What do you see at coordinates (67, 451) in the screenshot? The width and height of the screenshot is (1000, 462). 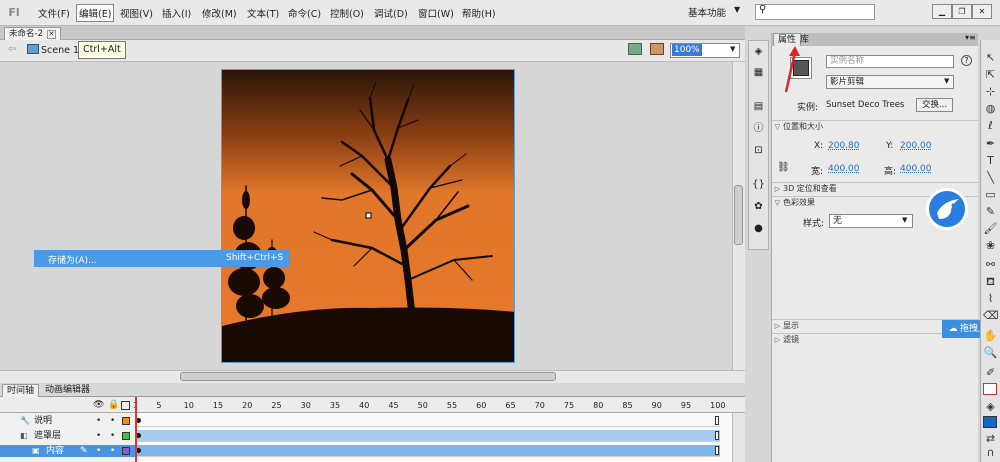 I see `layer-row: ▣ 内容 ✎ • •` at bounding box center [67, 451].